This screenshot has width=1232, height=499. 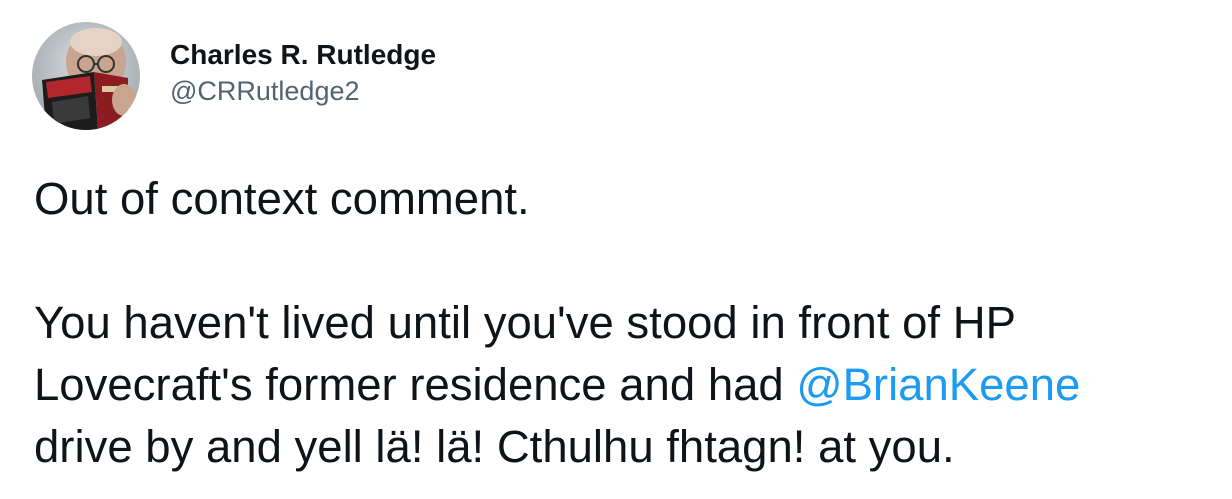 I want to click on avatar, so click(x=86, y=76).